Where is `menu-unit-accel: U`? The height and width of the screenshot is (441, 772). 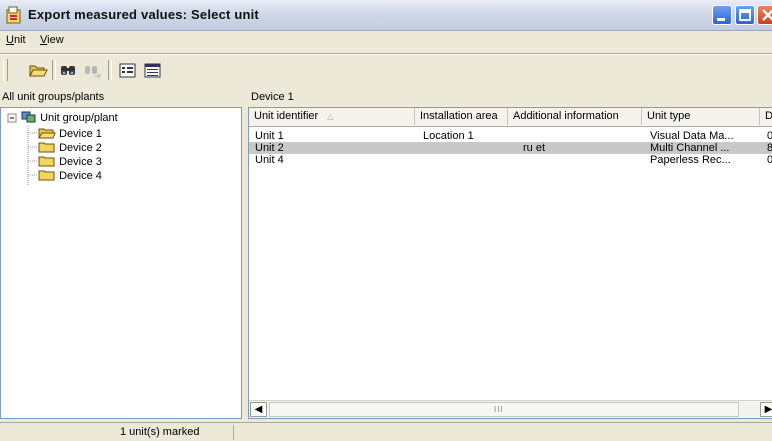
menu-unit-accel: U is located at coordinates (10, 40).